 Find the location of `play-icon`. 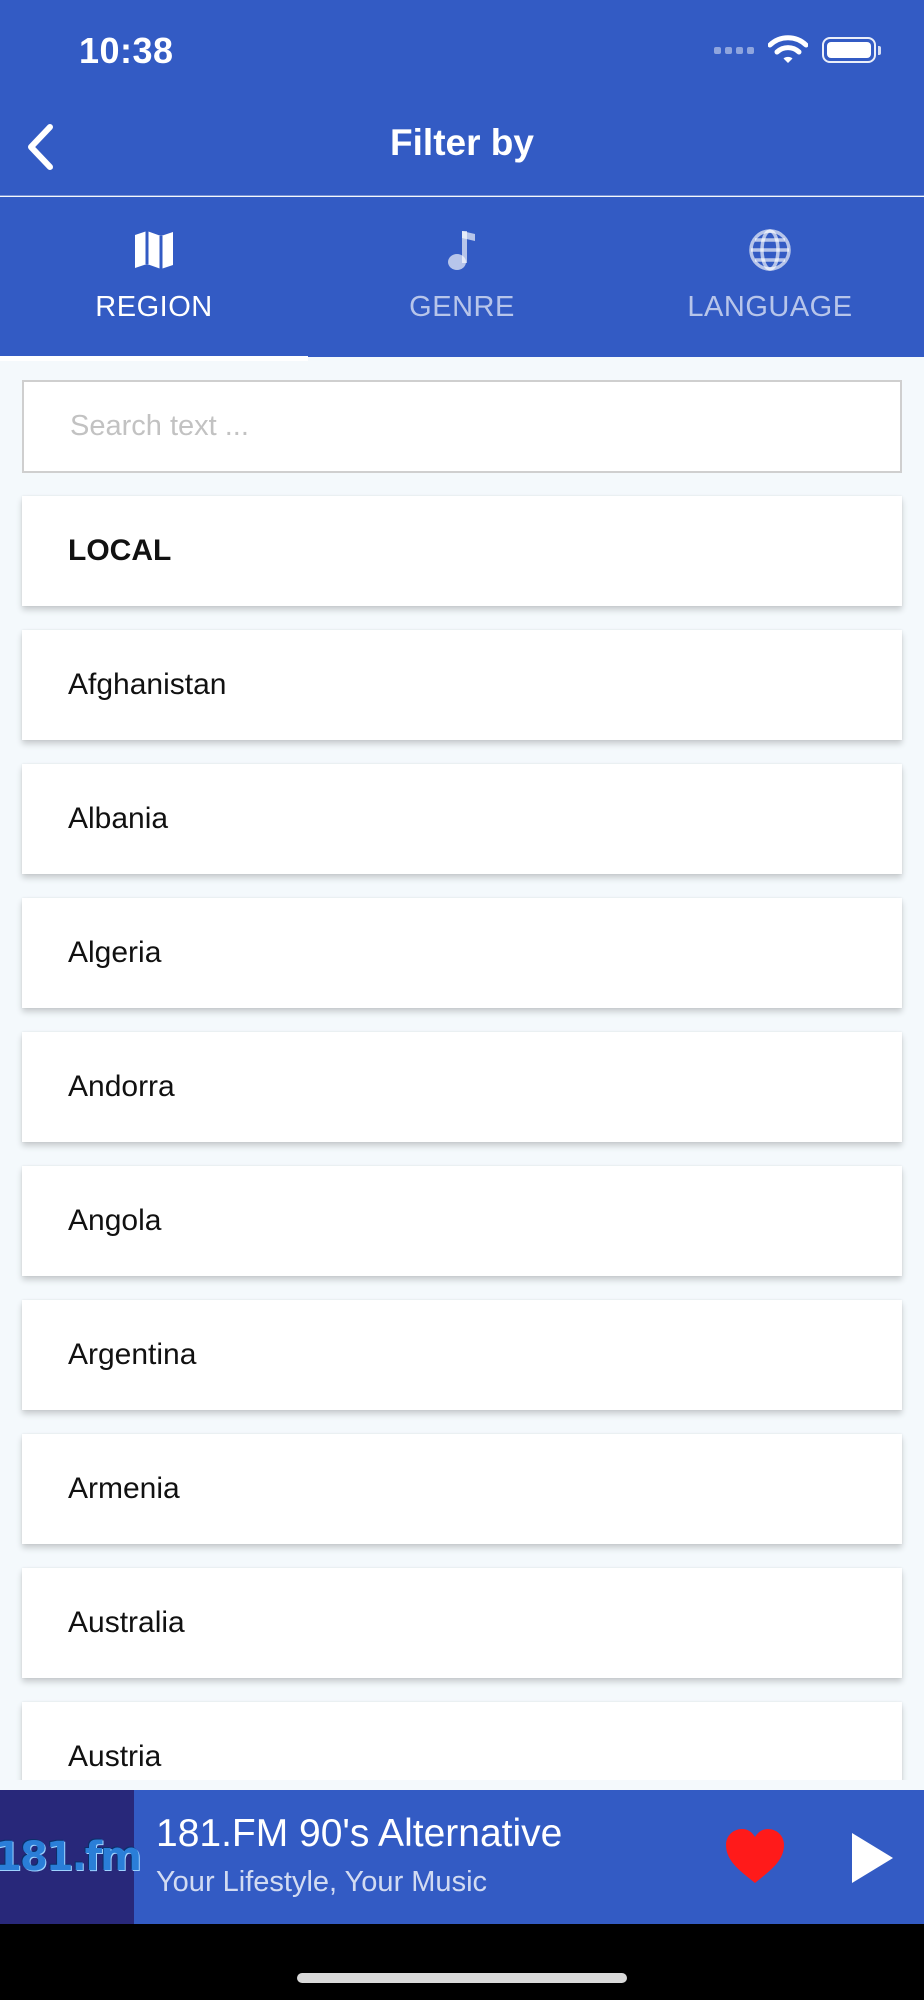

play-icon is located at coordinates (872, 1858).